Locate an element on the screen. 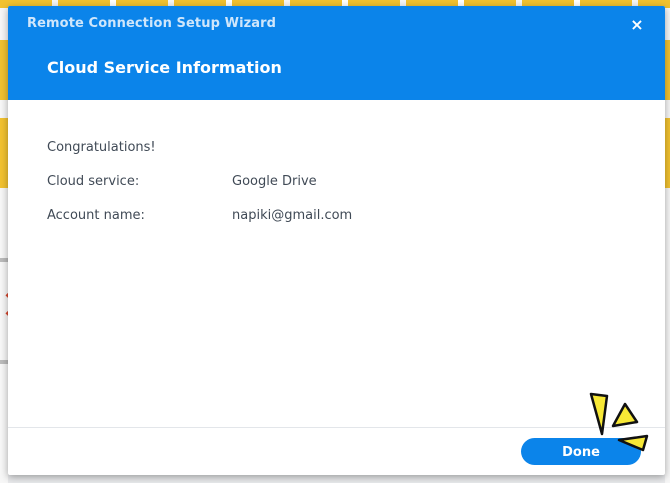 The height and width of the screenshot is (483, 670). account-name-label: Account name: is located at coordinates (96, 215).